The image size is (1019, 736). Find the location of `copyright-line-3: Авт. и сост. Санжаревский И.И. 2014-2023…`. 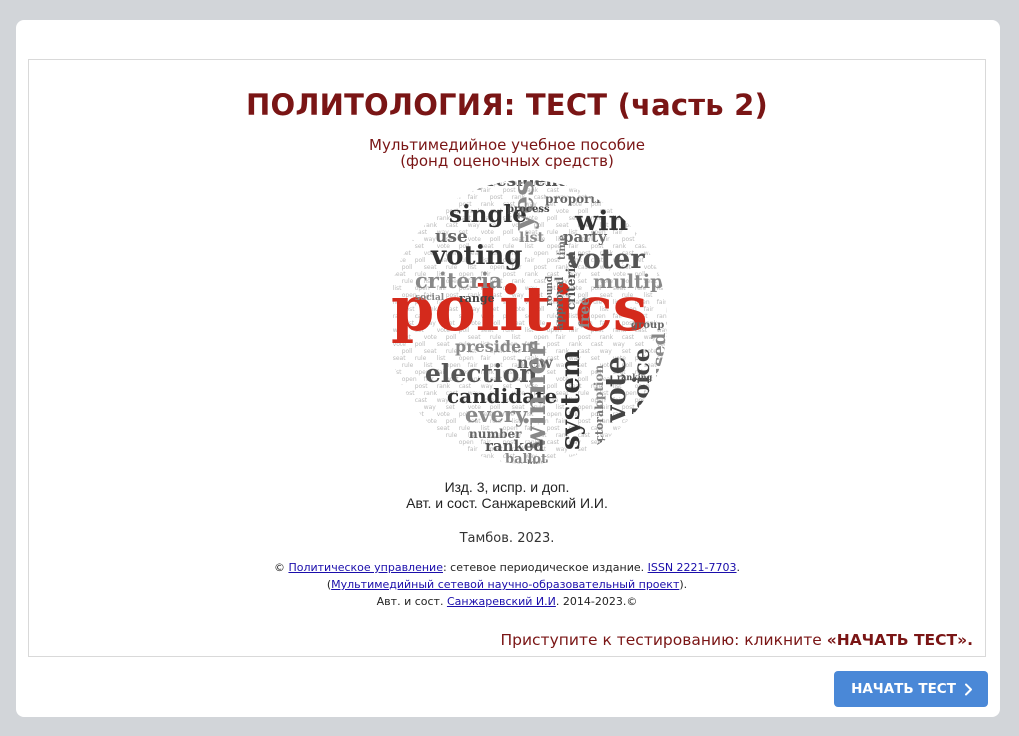

copyright-line-3: Авт. и сост. Санжаревский И.И. 2014-2023… is located at coordinates (507, 601).